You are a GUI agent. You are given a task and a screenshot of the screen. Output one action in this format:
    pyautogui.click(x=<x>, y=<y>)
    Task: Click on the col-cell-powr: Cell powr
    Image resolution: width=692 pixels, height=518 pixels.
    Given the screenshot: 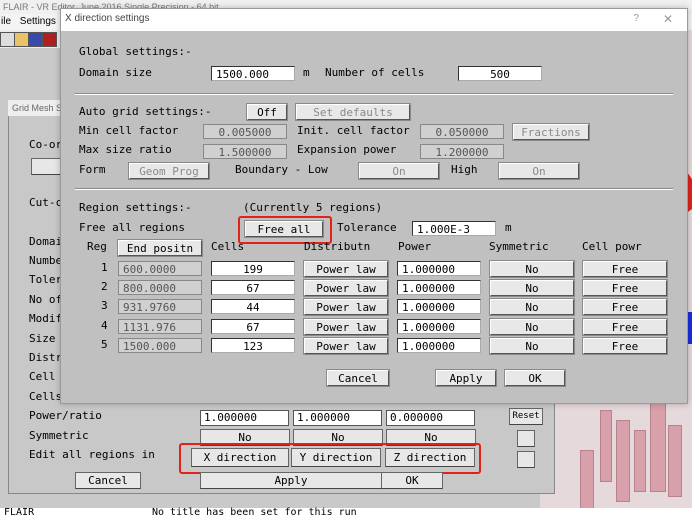 What is the action you would take?
    pyautogui.click(x=612, y=246)
    